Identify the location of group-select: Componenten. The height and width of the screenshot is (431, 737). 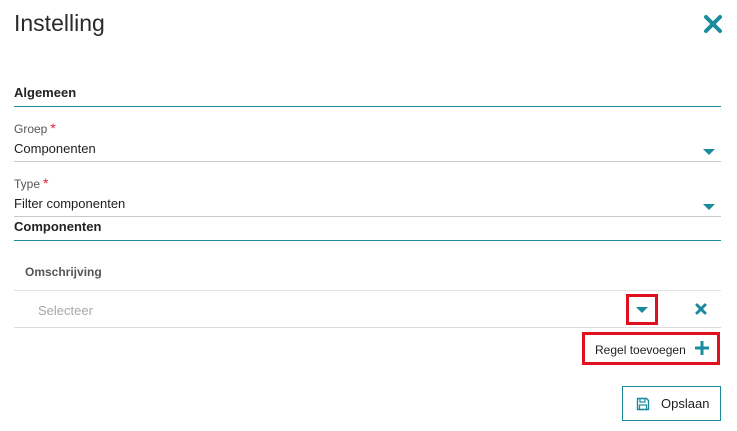
(367, 150).